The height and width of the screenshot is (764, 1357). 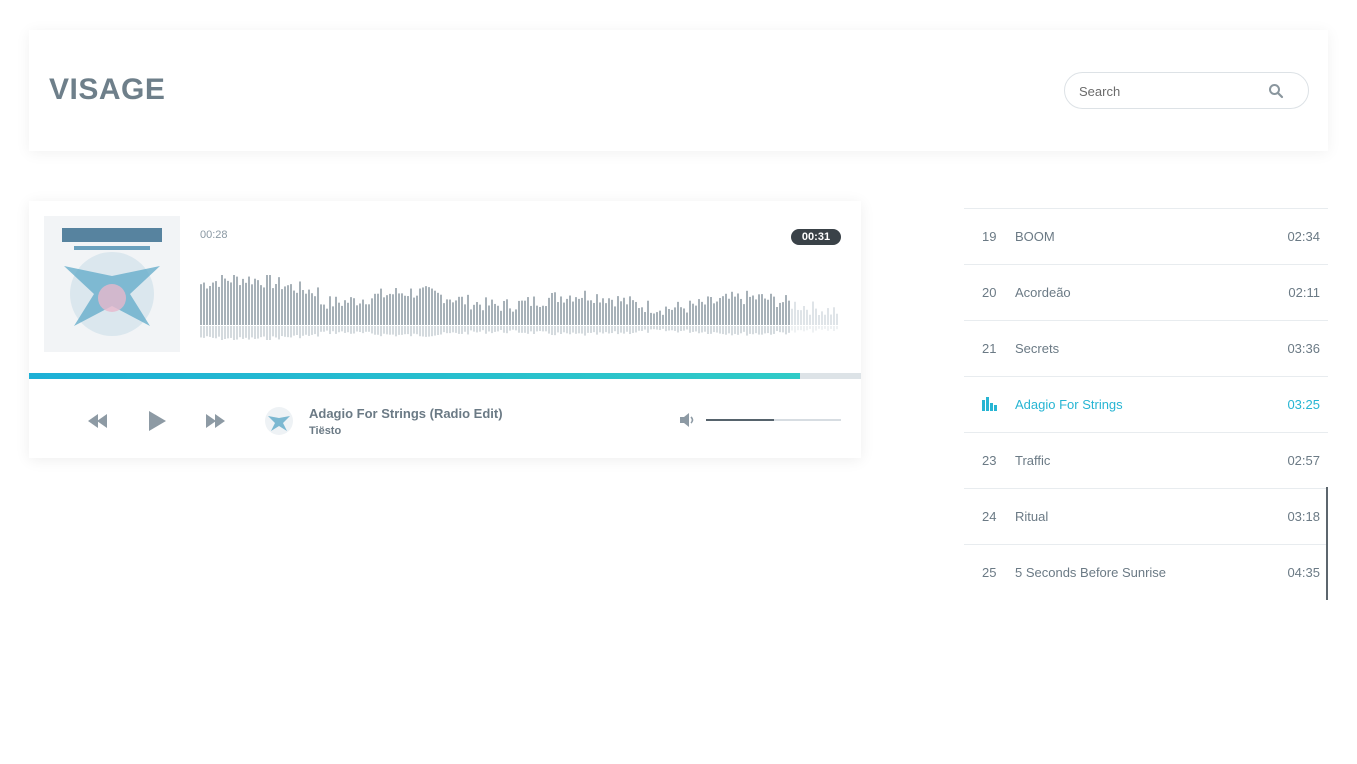 What do you see at coordinates (156, 421) in the screenshot?
I see `play-button` at bounding box center [156, 421].